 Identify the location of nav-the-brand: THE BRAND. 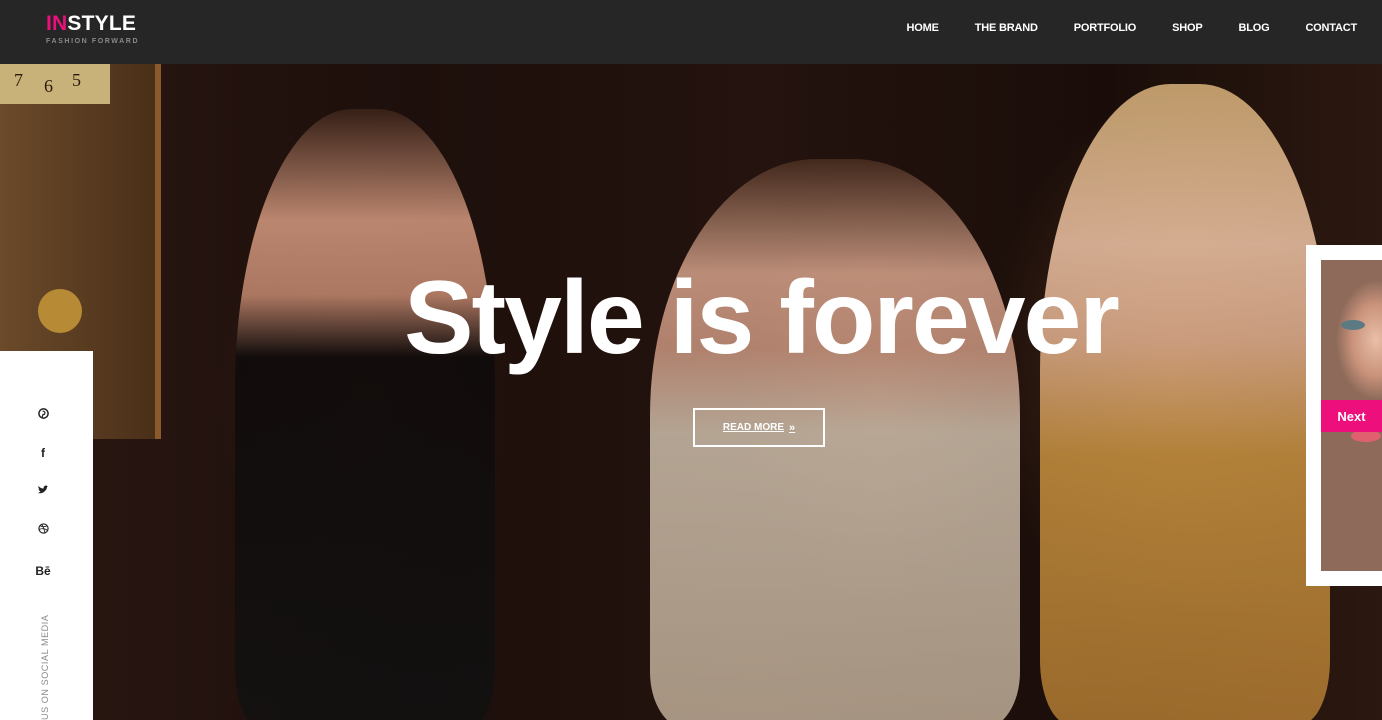
(1006, 28).